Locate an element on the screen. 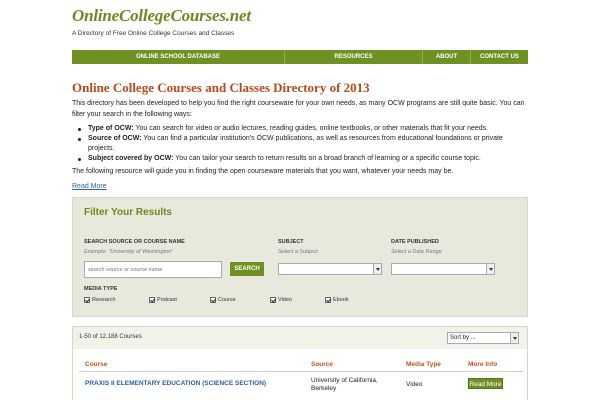 The height and width of the screenshot is (400, 600). subject-hint: Select a Subject is located at coordinates (298, 252).